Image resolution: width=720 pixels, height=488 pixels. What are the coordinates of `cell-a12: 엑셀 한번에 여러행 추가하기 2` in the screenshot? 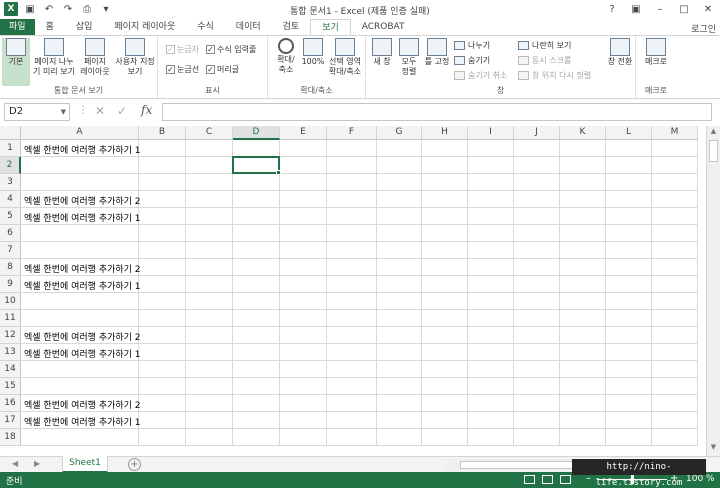 It's located at (82, 336).